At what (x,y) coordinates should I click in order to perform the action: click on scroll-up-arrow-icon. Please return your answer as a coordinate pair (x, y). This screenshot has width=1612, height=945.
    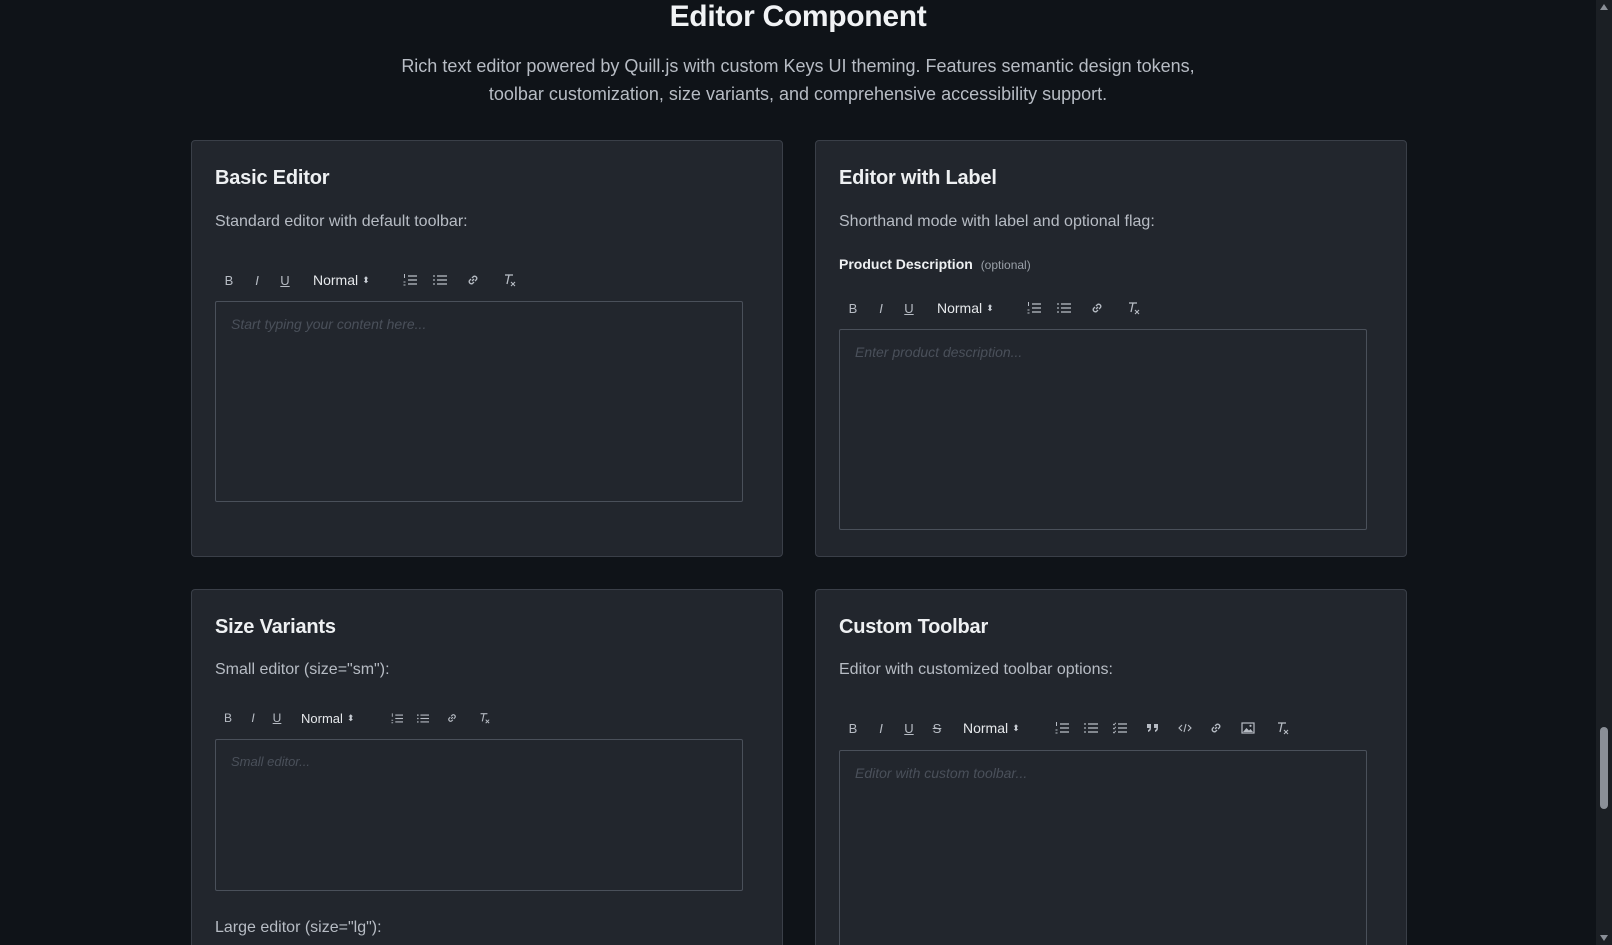
    Looking at the image, I should click on (1604, 7).